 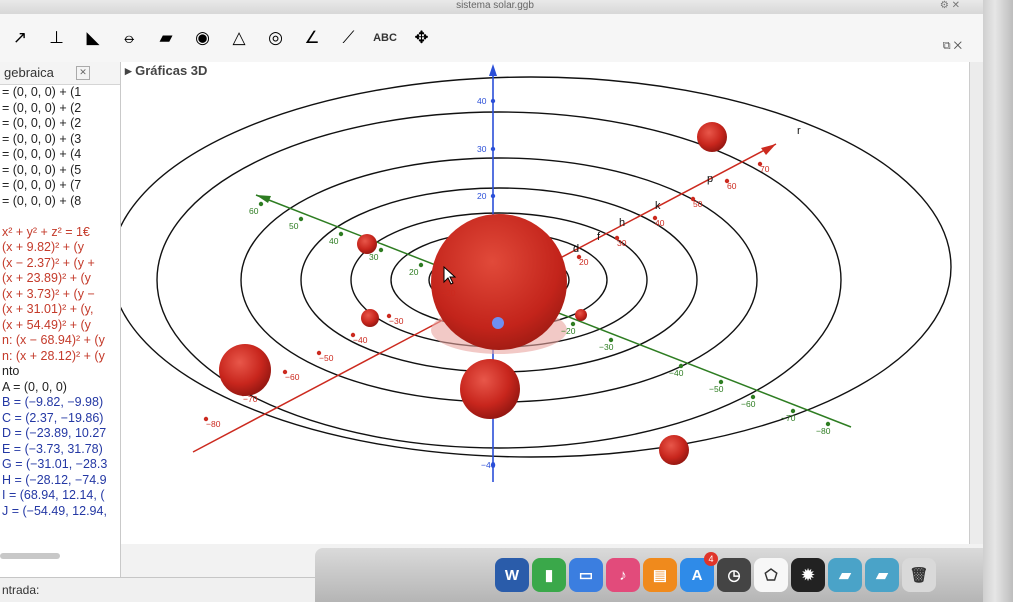 I want to click on y-axis-tick-label: −70, so click(x=788, y=418).